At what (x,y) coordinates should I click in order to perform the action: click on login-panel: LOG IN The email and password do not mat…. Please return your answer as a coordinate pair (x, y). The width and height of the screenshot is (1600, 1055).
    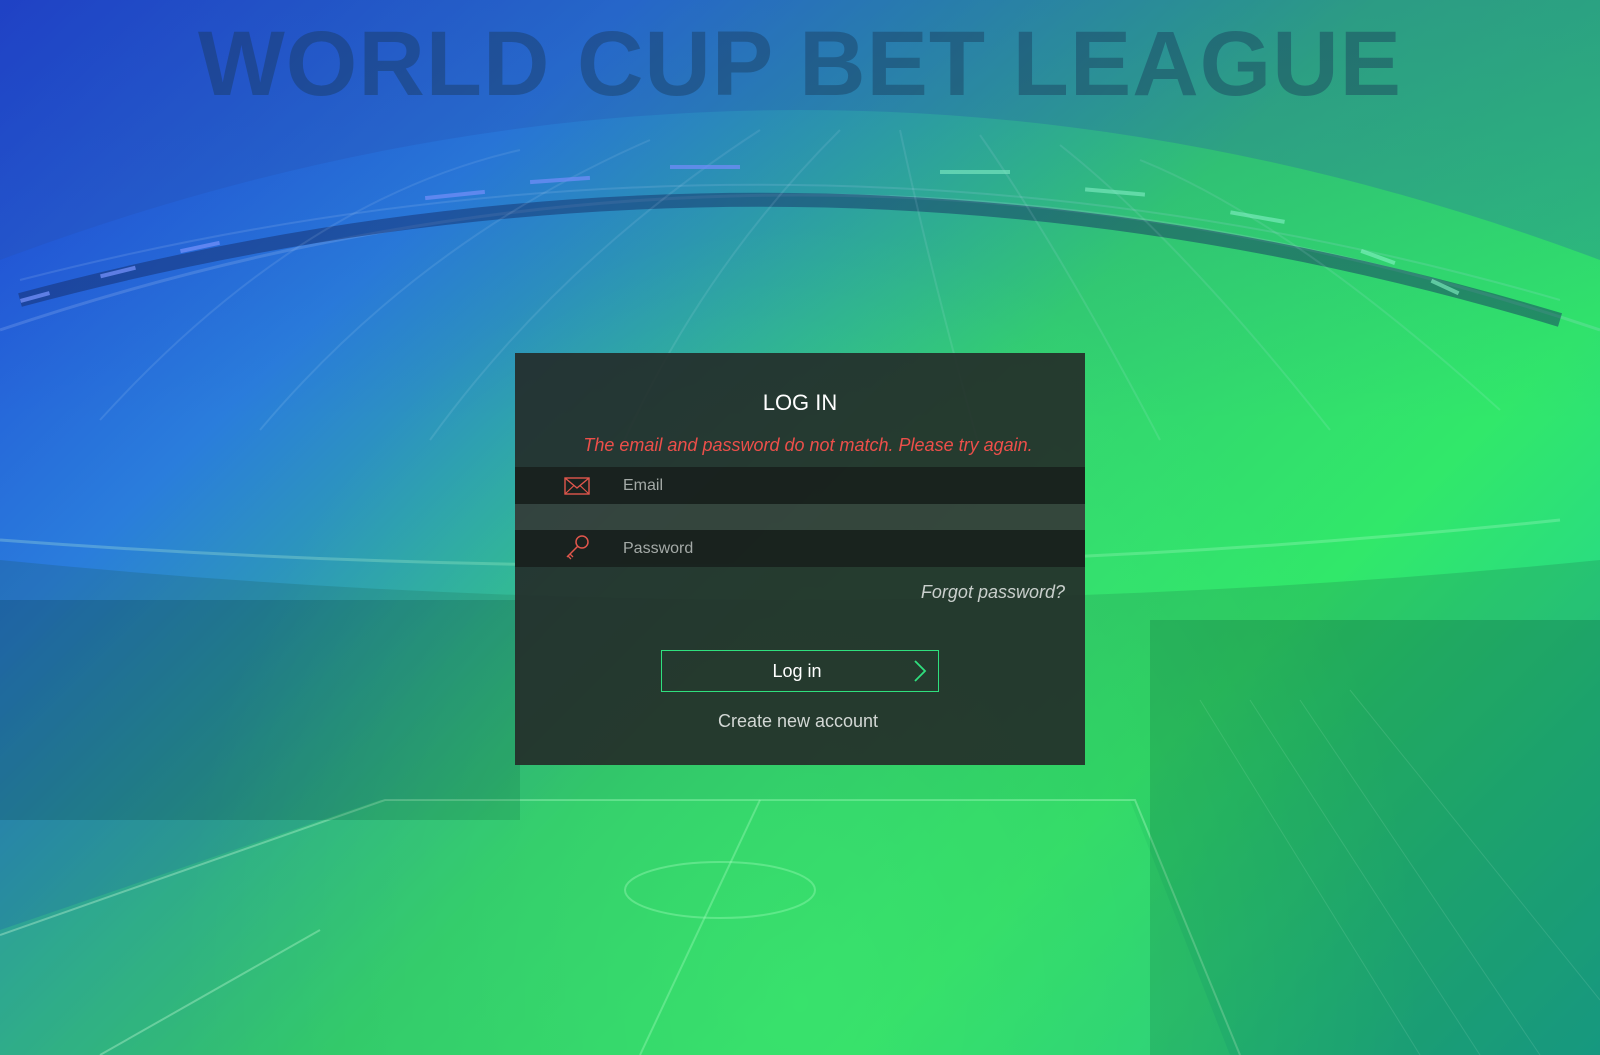
    Looking at the image, I should click on (800, 559).